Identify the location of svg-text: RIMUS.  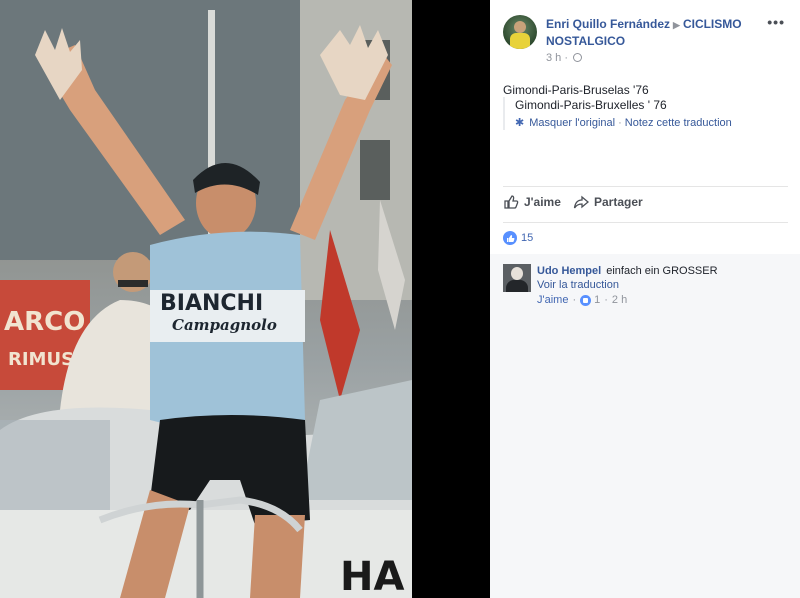
(41, 359).